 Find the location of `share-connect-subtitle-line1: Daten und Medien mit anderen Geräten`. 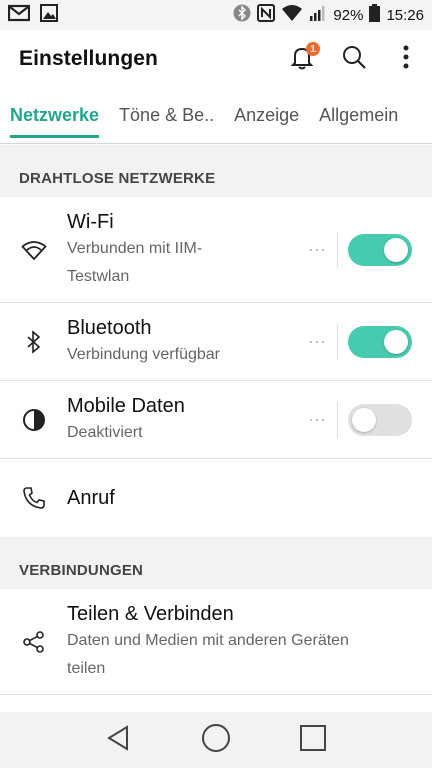

share-connect-subtitle-line1: Daten und Medien mit anderen Geräten is located at coordinates (208, 640).